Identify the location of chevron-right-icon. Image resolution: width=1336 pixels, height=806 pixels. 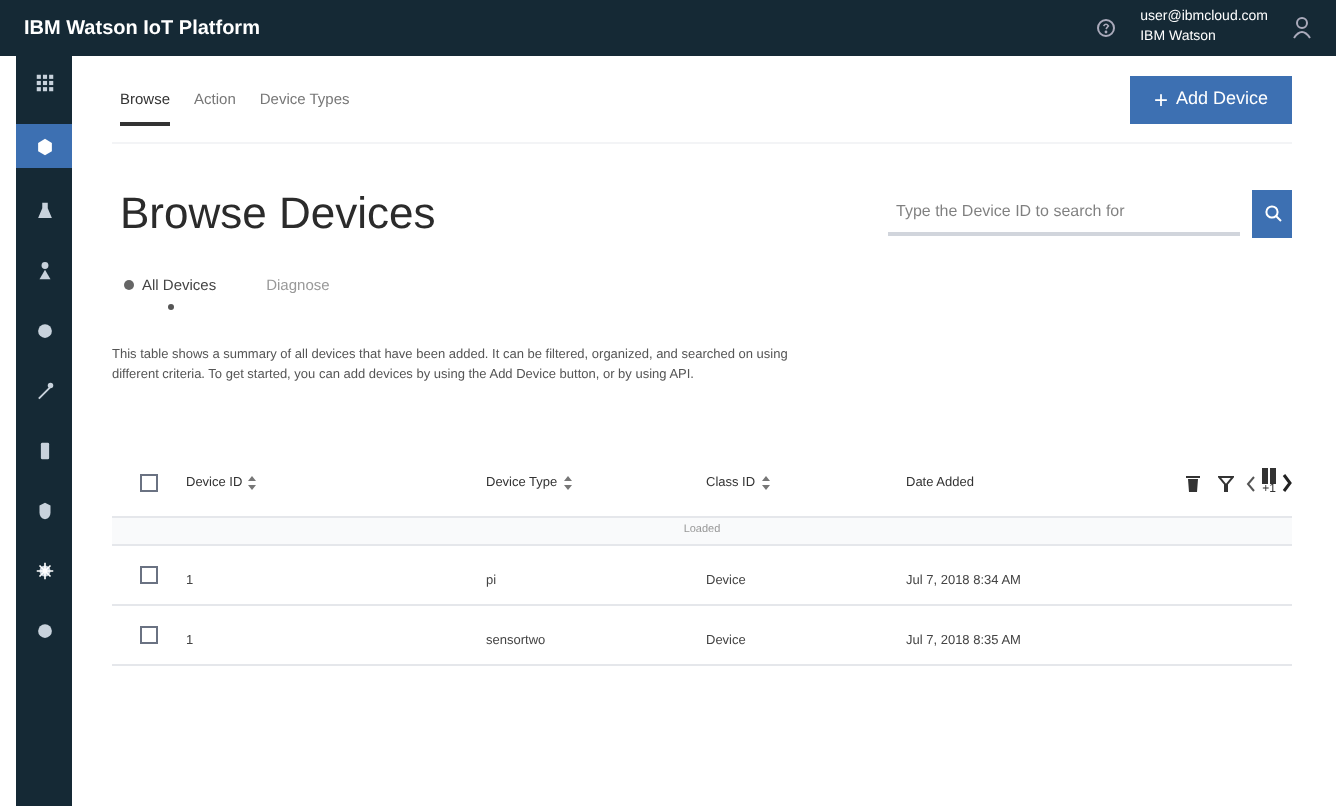
(1287, 483).